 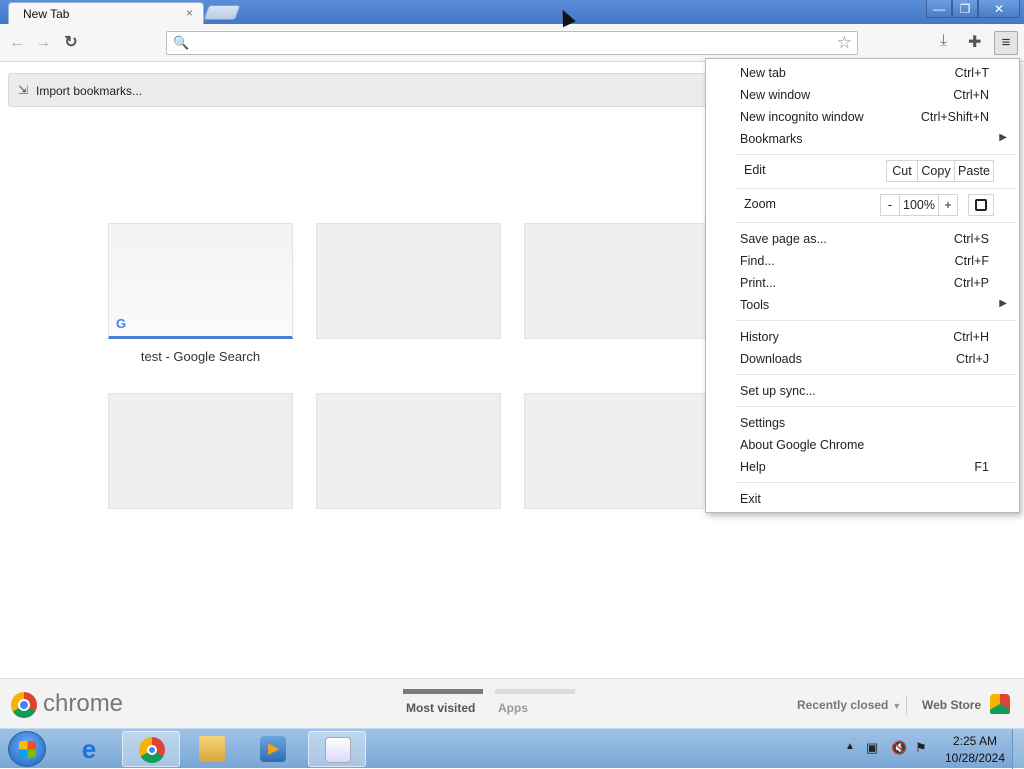 I want to click on paint-icon, so click(x=338, y=750).